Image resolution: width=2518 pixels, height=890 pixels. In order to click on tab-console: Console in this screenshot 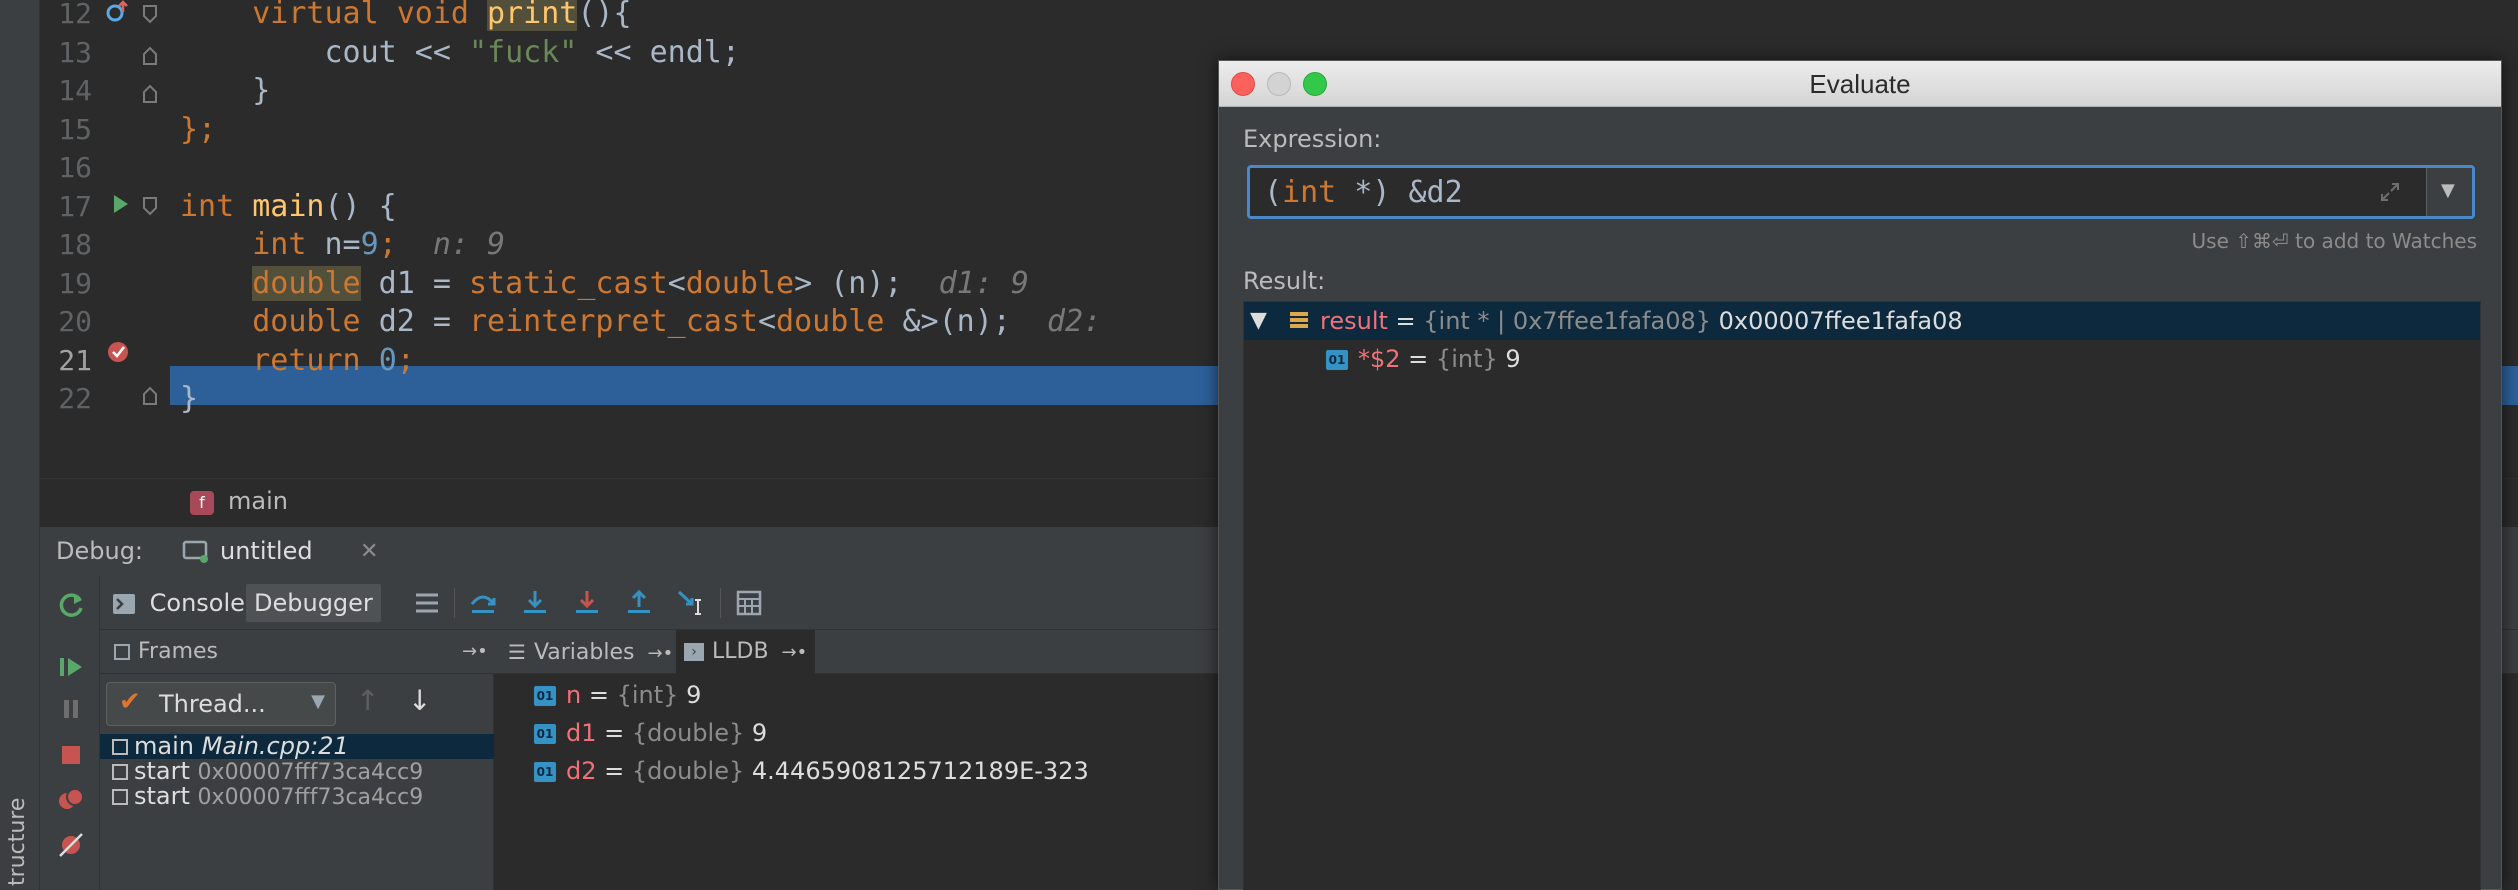, I will do `click(178, 603)`.